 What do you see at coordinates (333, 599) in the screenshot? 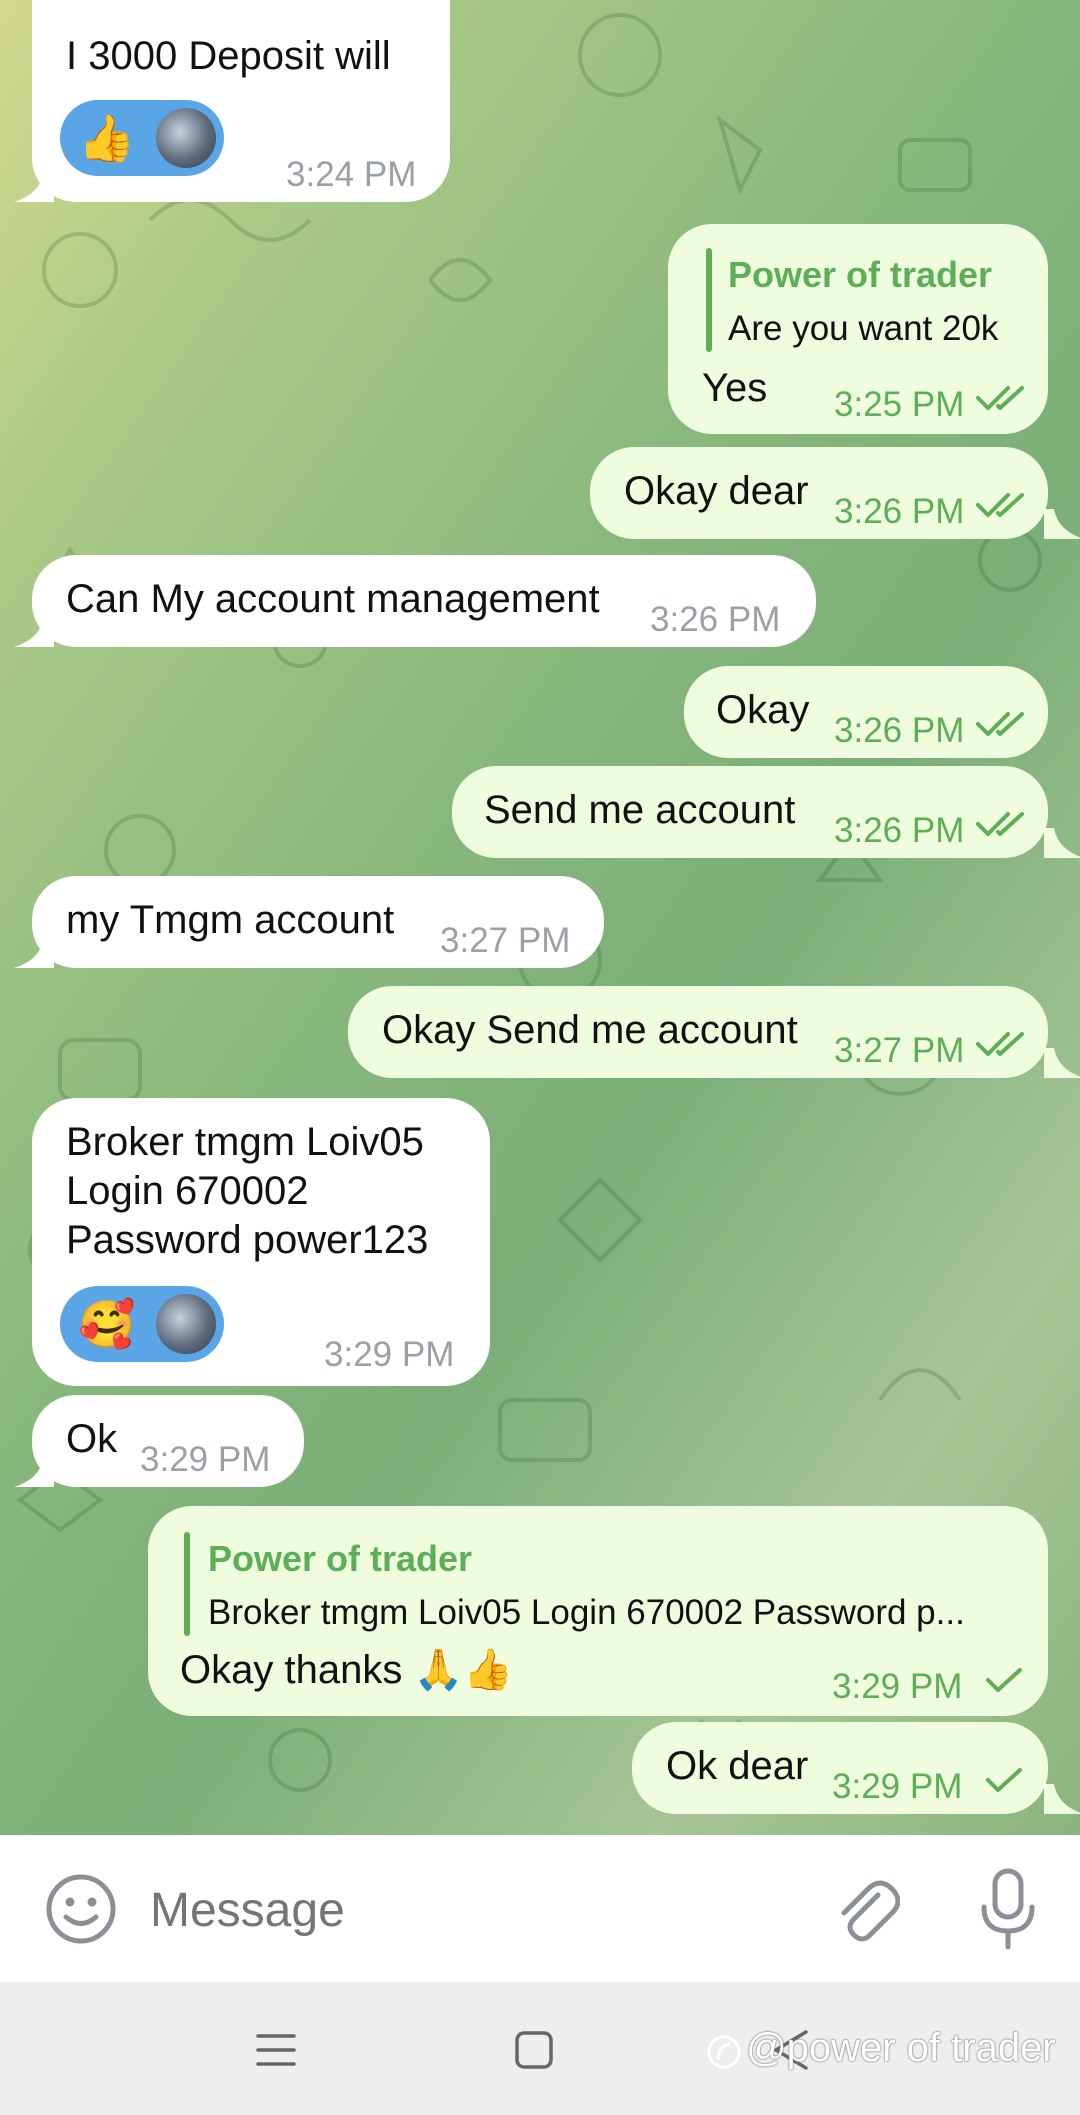
I see `message-text: Can My account management` at bounding box center [333, 599].